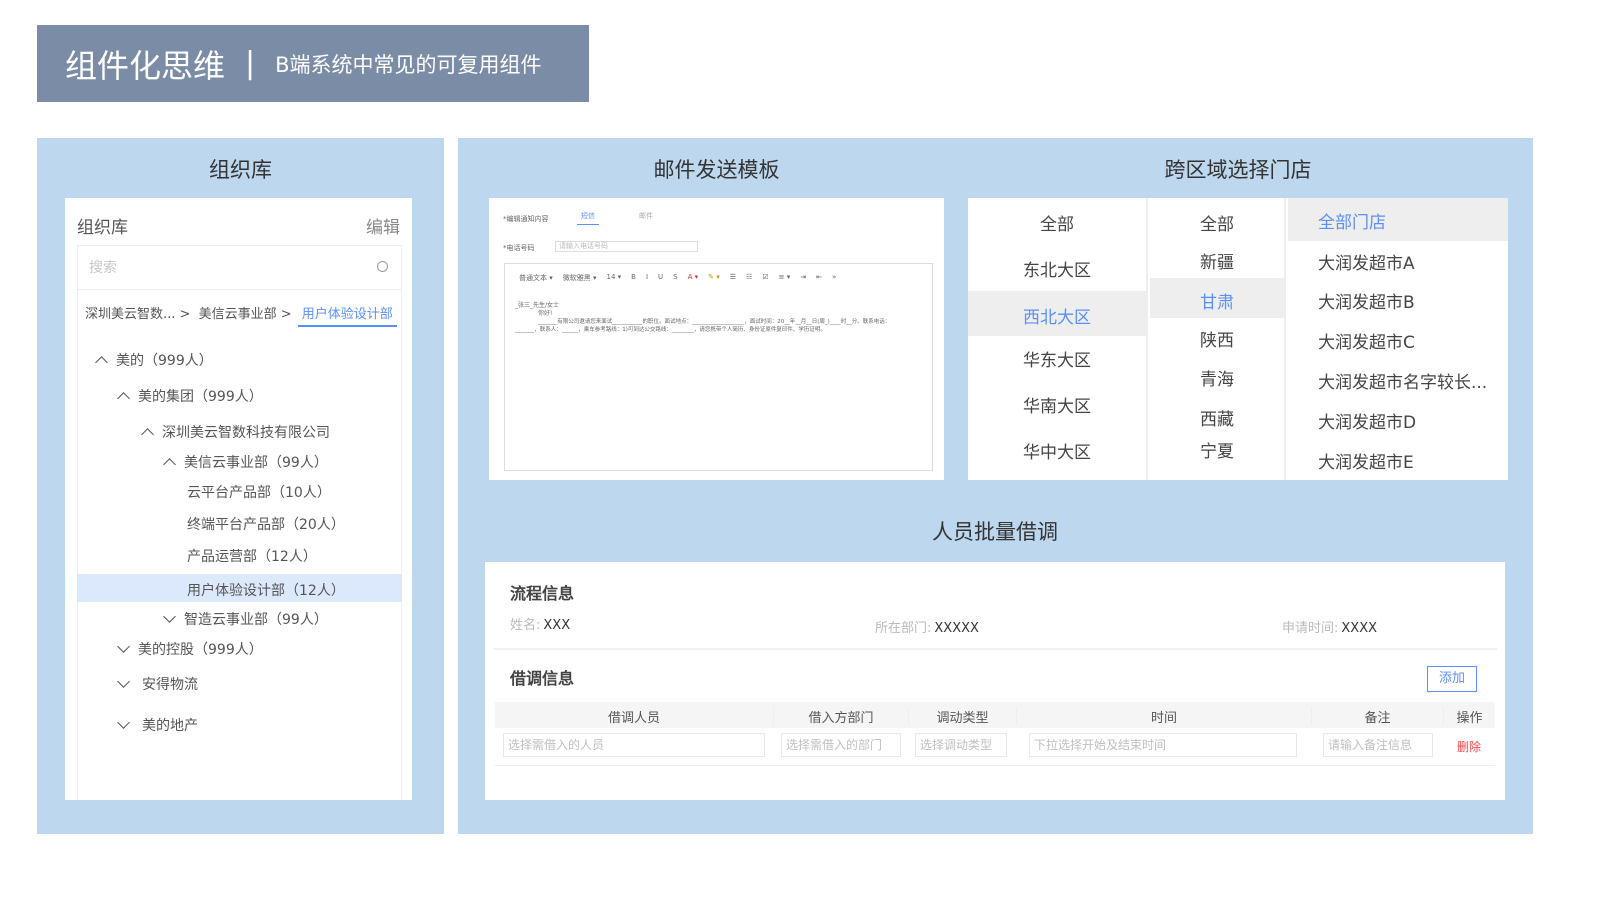 This screenshot has height=900, width=1600. Describe the element at coordinates (542, 593) in the screenshot. I see `process-title: 流程信息` at that location.